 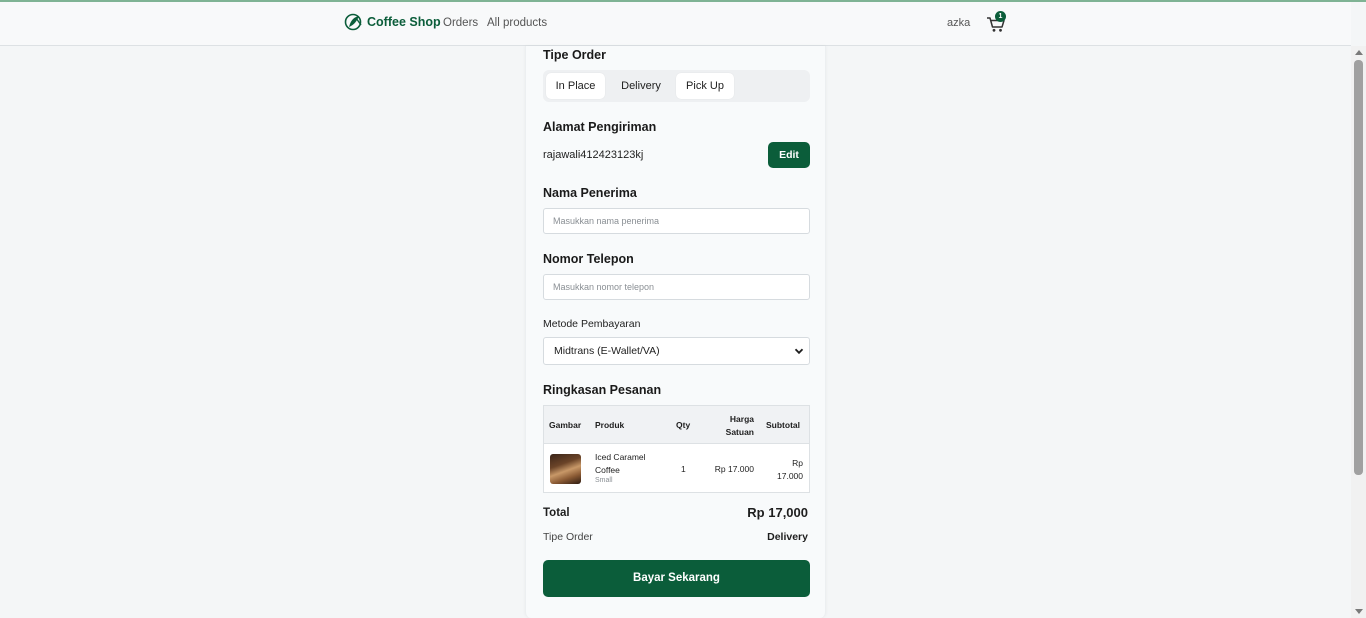 What do you see at coordinates (799, 351) in the screenshot?
I see `chevron-down-icon` at bounding box center [799, 351].